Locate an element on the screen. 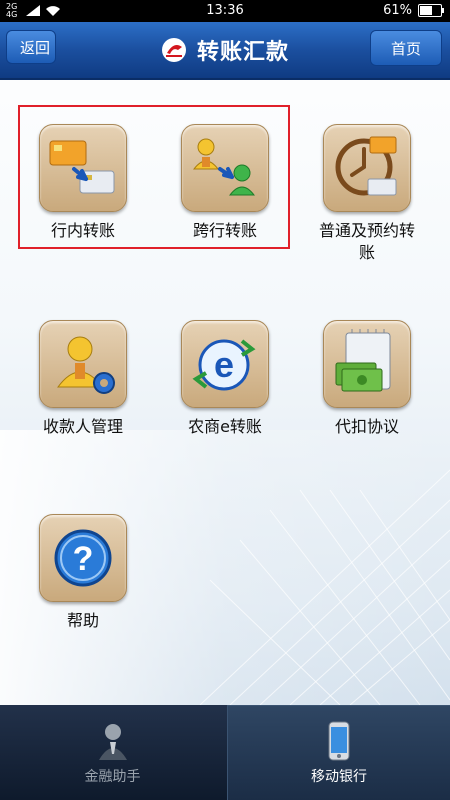 This screenshot has width=450, height=800. mobile-phone-icon is located at coordinates (339, 741).